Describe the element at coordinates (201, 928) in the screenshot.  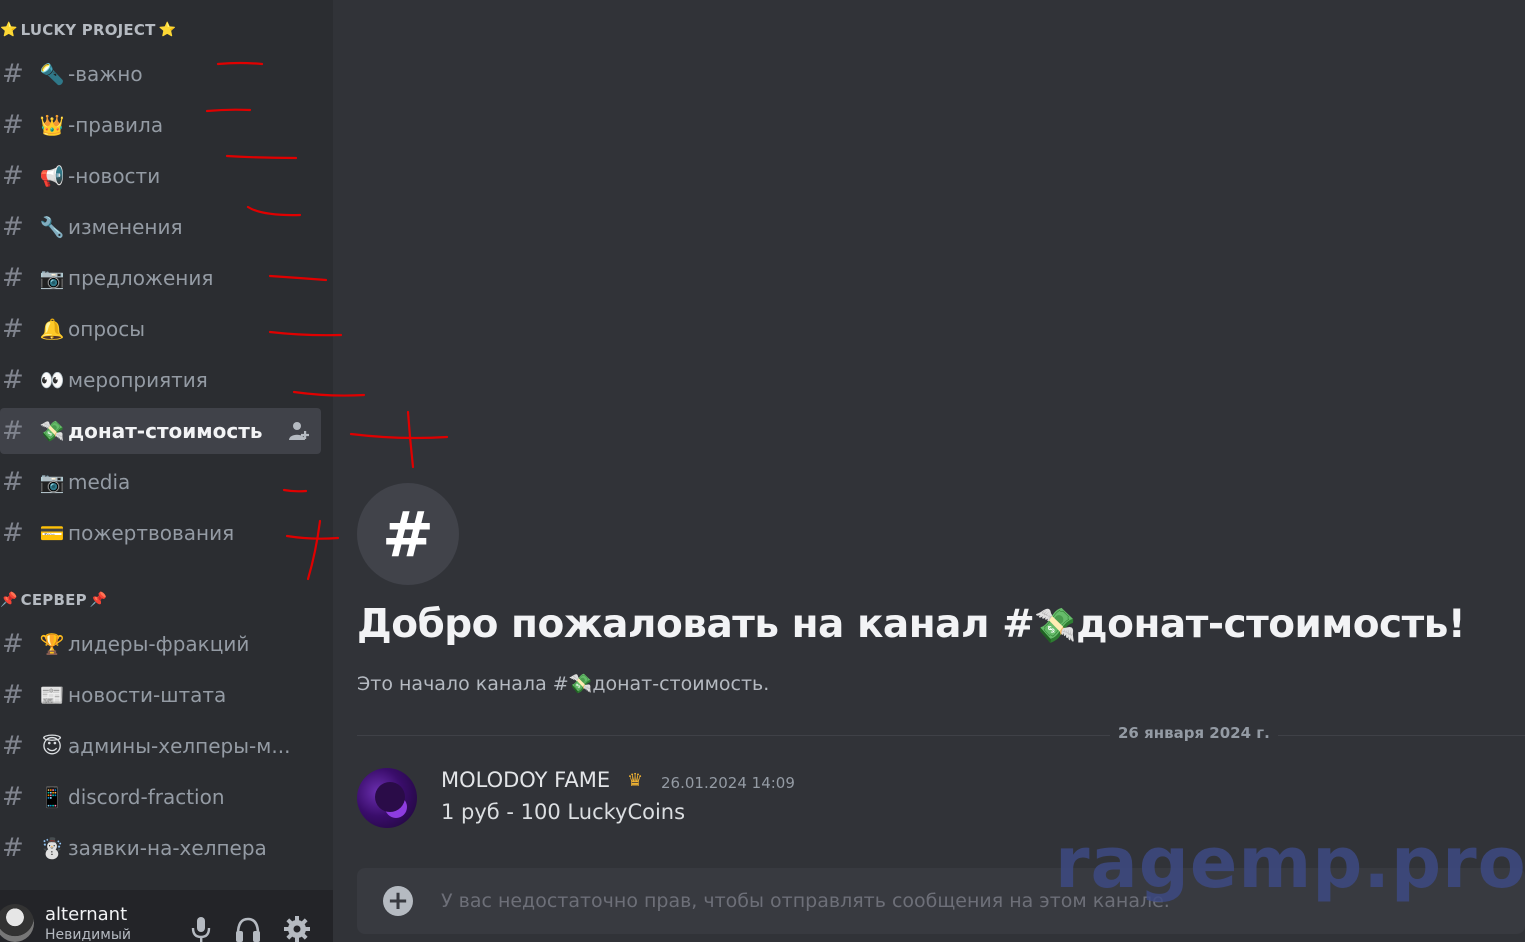
I see `microphone-icon` at that location.